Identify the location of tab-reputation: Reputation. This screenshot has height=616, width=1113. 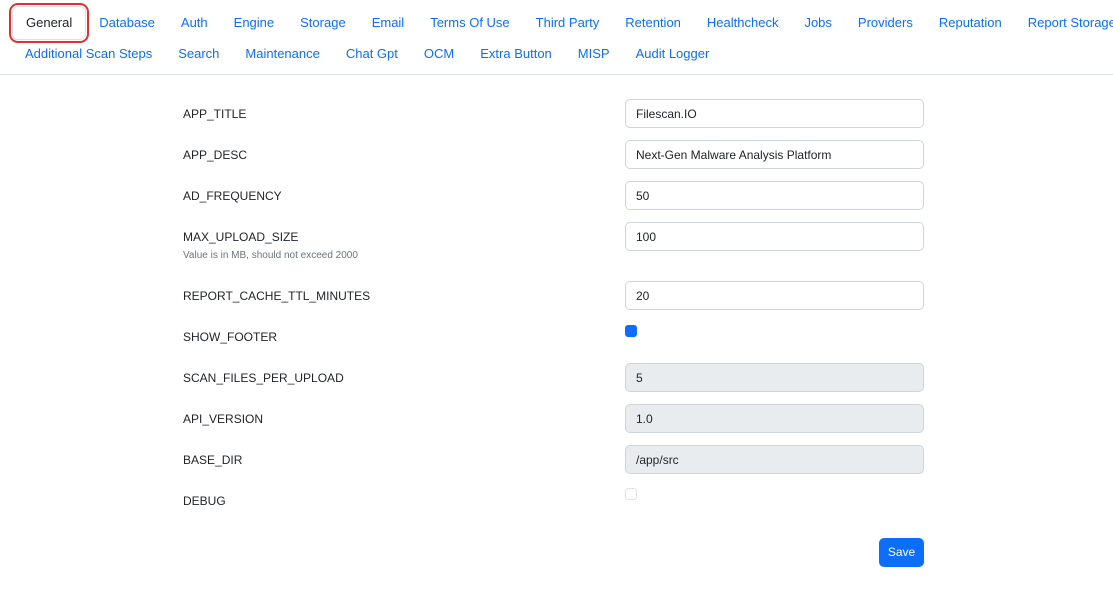
(970, 23).